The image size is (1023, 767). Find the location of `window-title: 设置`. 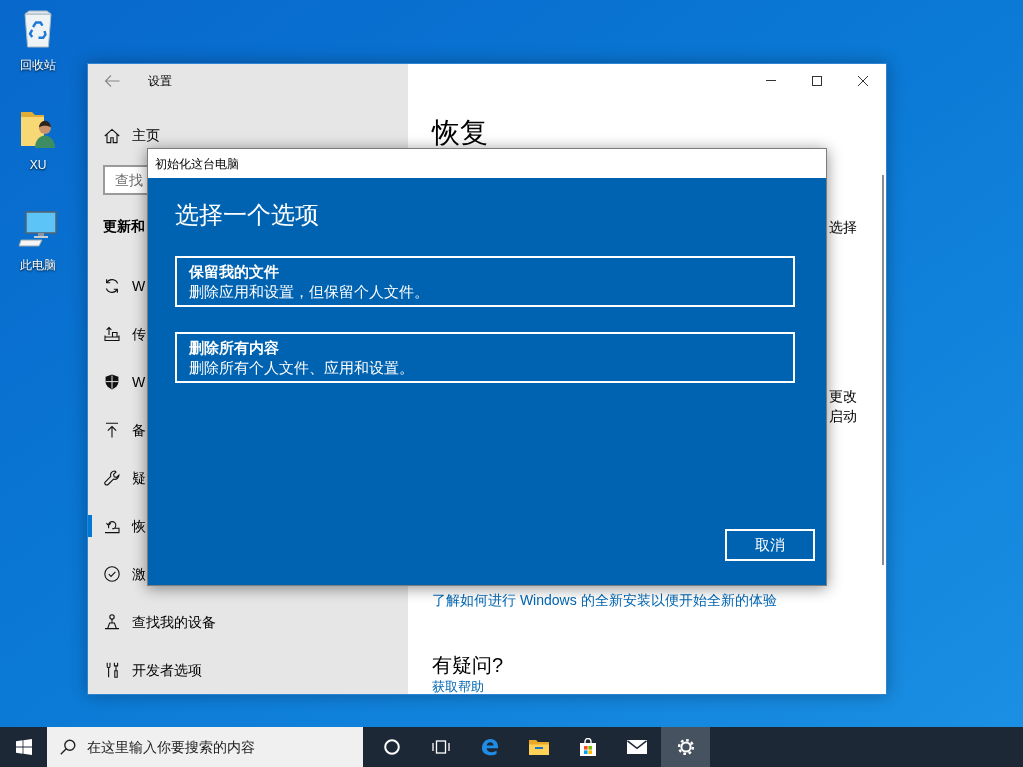

window-title: 设置 is located at coordinates (160, 80).